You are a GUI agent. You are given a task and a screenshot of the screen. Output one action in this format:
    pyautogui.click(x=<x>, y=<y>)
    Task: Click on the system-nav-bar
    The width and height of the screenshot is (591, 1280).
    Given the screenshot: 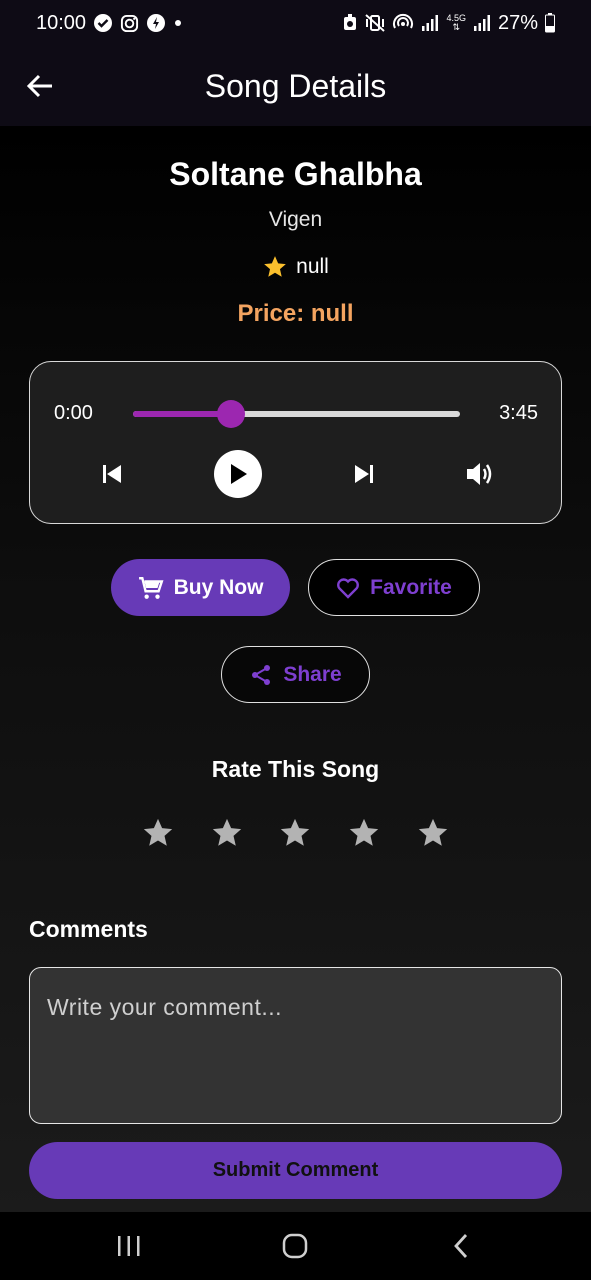 What is the action you would take?
    pyautogui.click(x=295, y=1246)
    